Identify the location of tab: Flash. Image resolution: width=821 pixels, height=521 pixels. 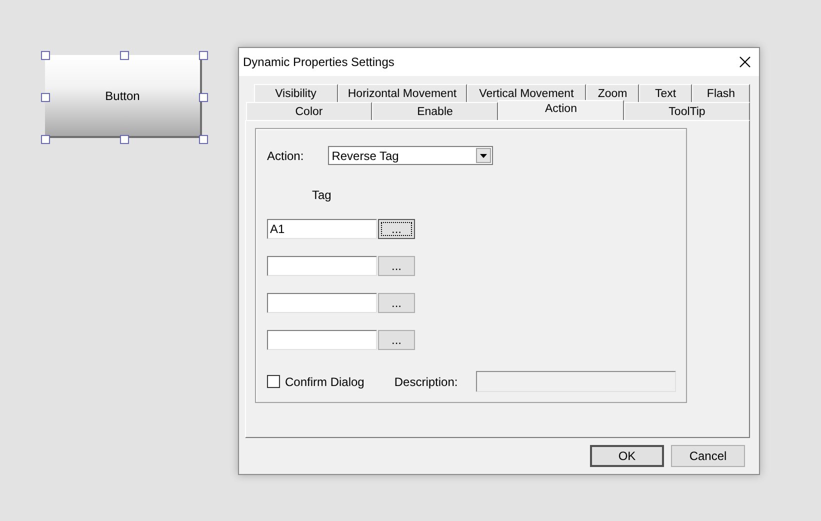
(721, 93).